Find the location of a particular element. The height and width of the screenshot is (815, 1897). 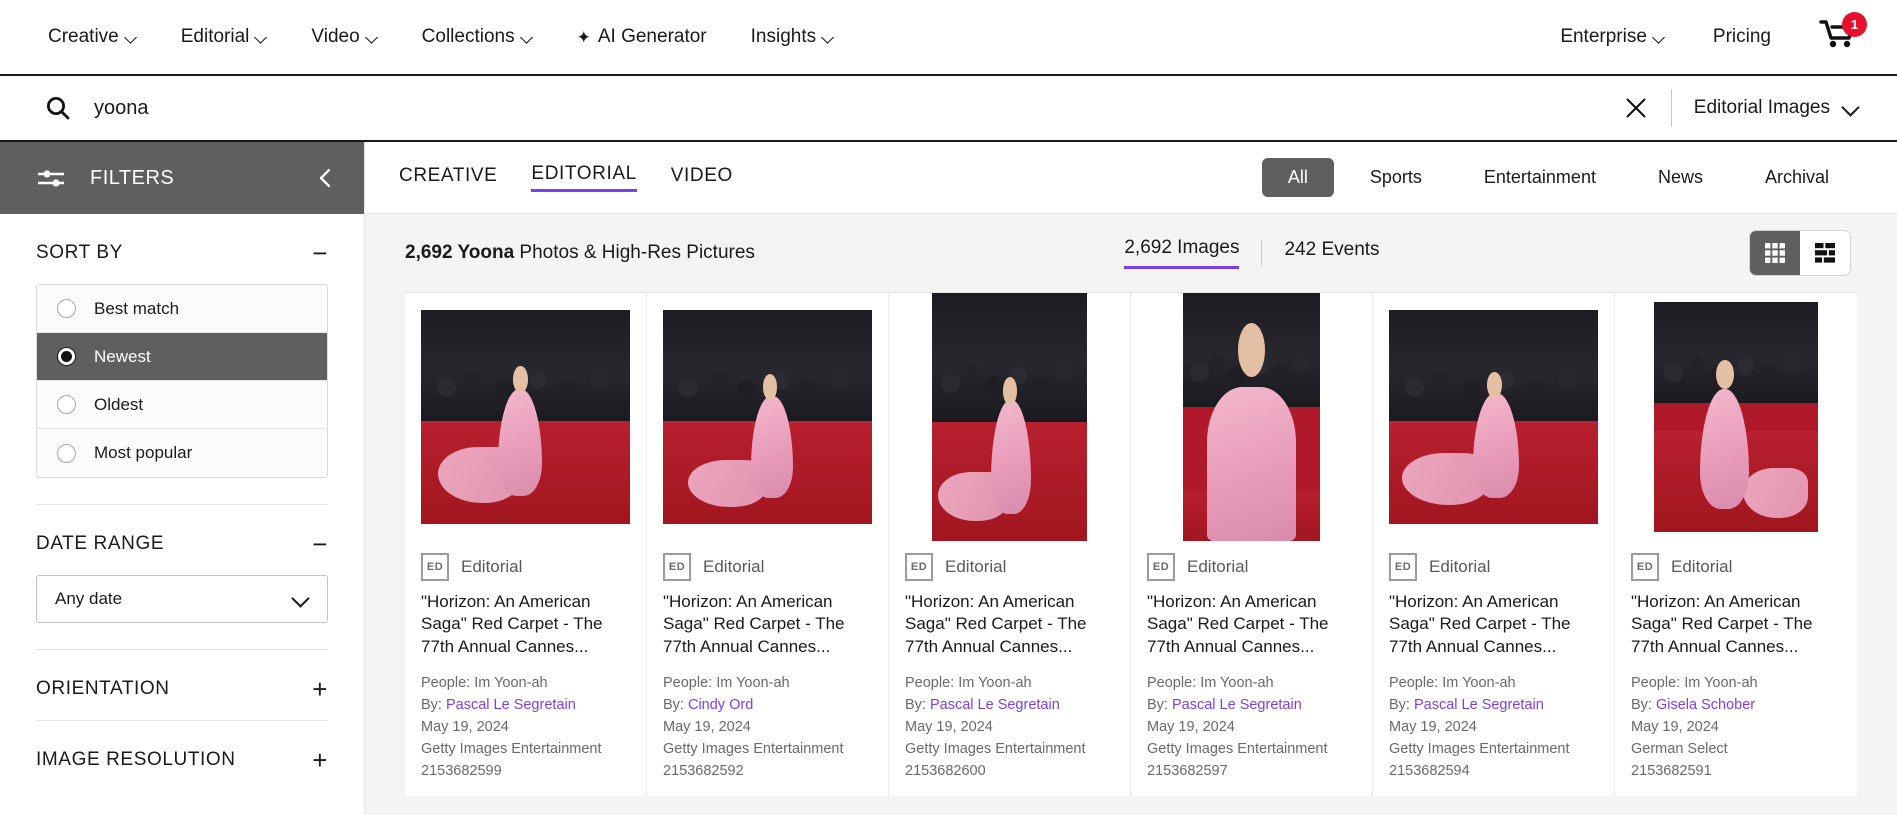

collapse-sidebar-button is located at coordinates (325, 178).